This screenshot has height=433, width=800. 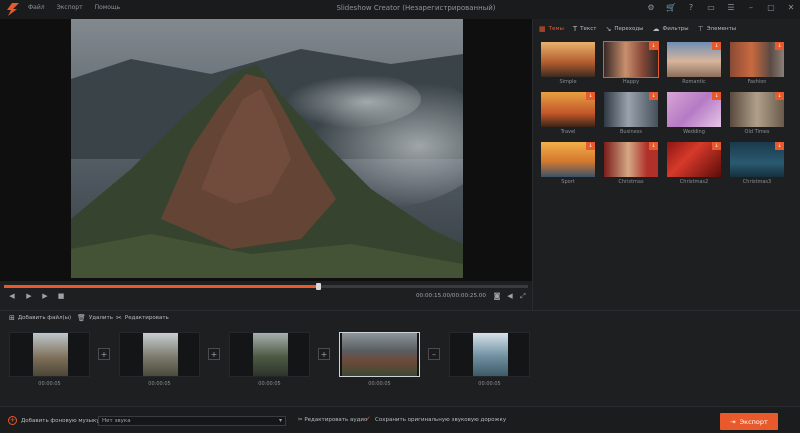 I want to click on chevron-down-icon: ▾, so click(x=280, y=420).